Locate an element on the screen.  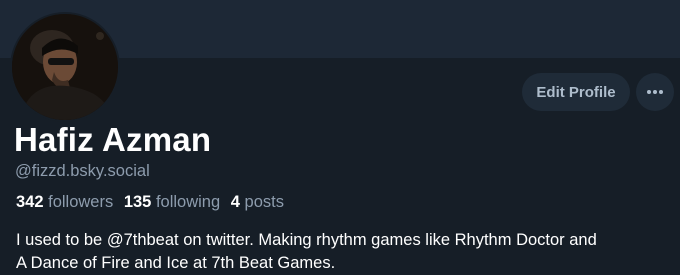
followers-label: followers is located at coordinates (81, 202).